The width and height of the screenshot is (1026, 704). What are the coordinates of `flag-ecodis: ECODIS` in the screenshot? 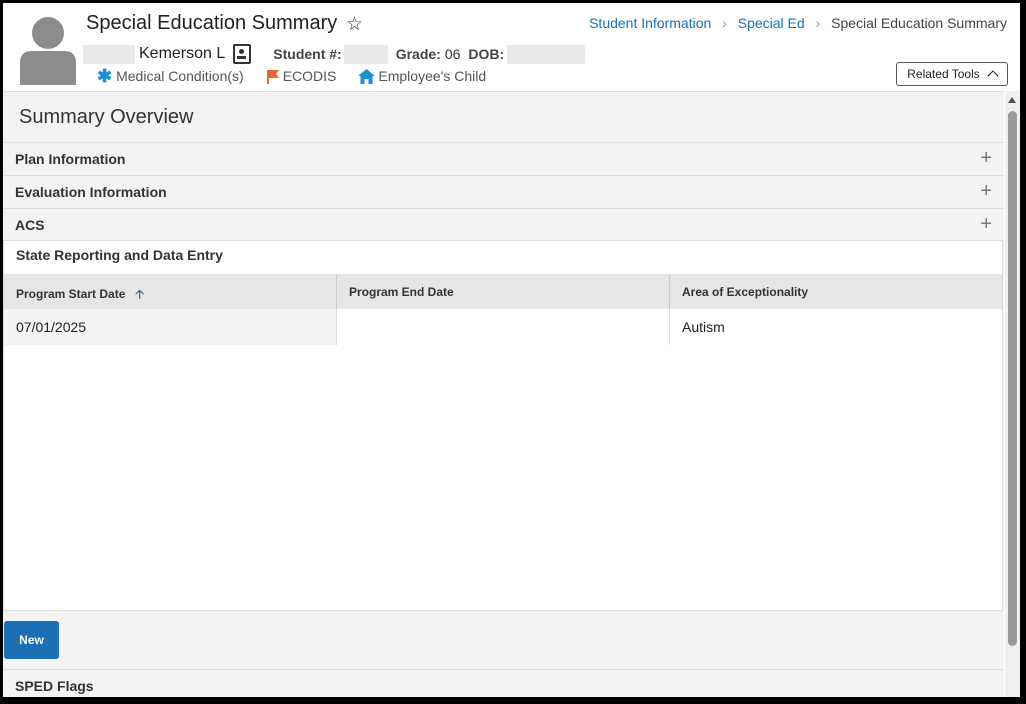 It's located at (301, 76).